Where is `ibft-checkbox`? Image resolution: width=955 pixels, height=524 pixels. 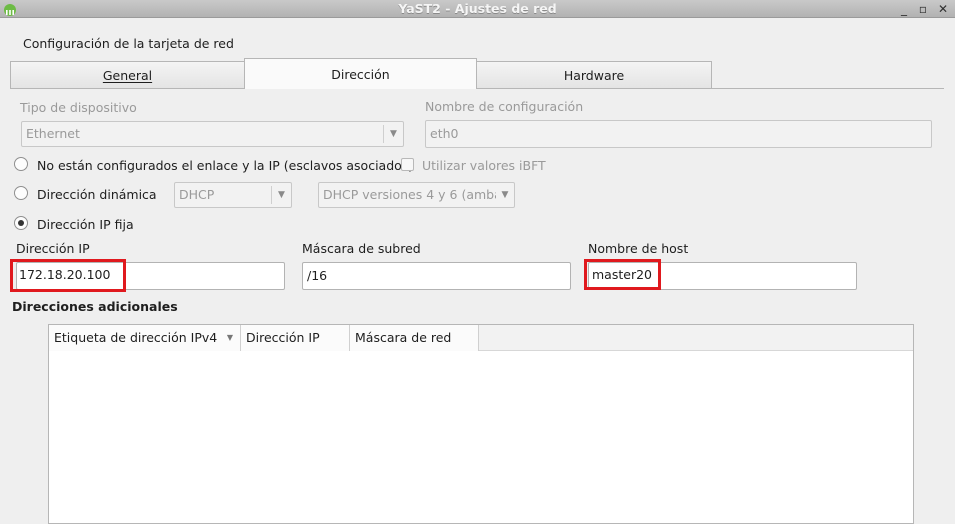
ibft-checkbox is located at coordinates (407, 164).